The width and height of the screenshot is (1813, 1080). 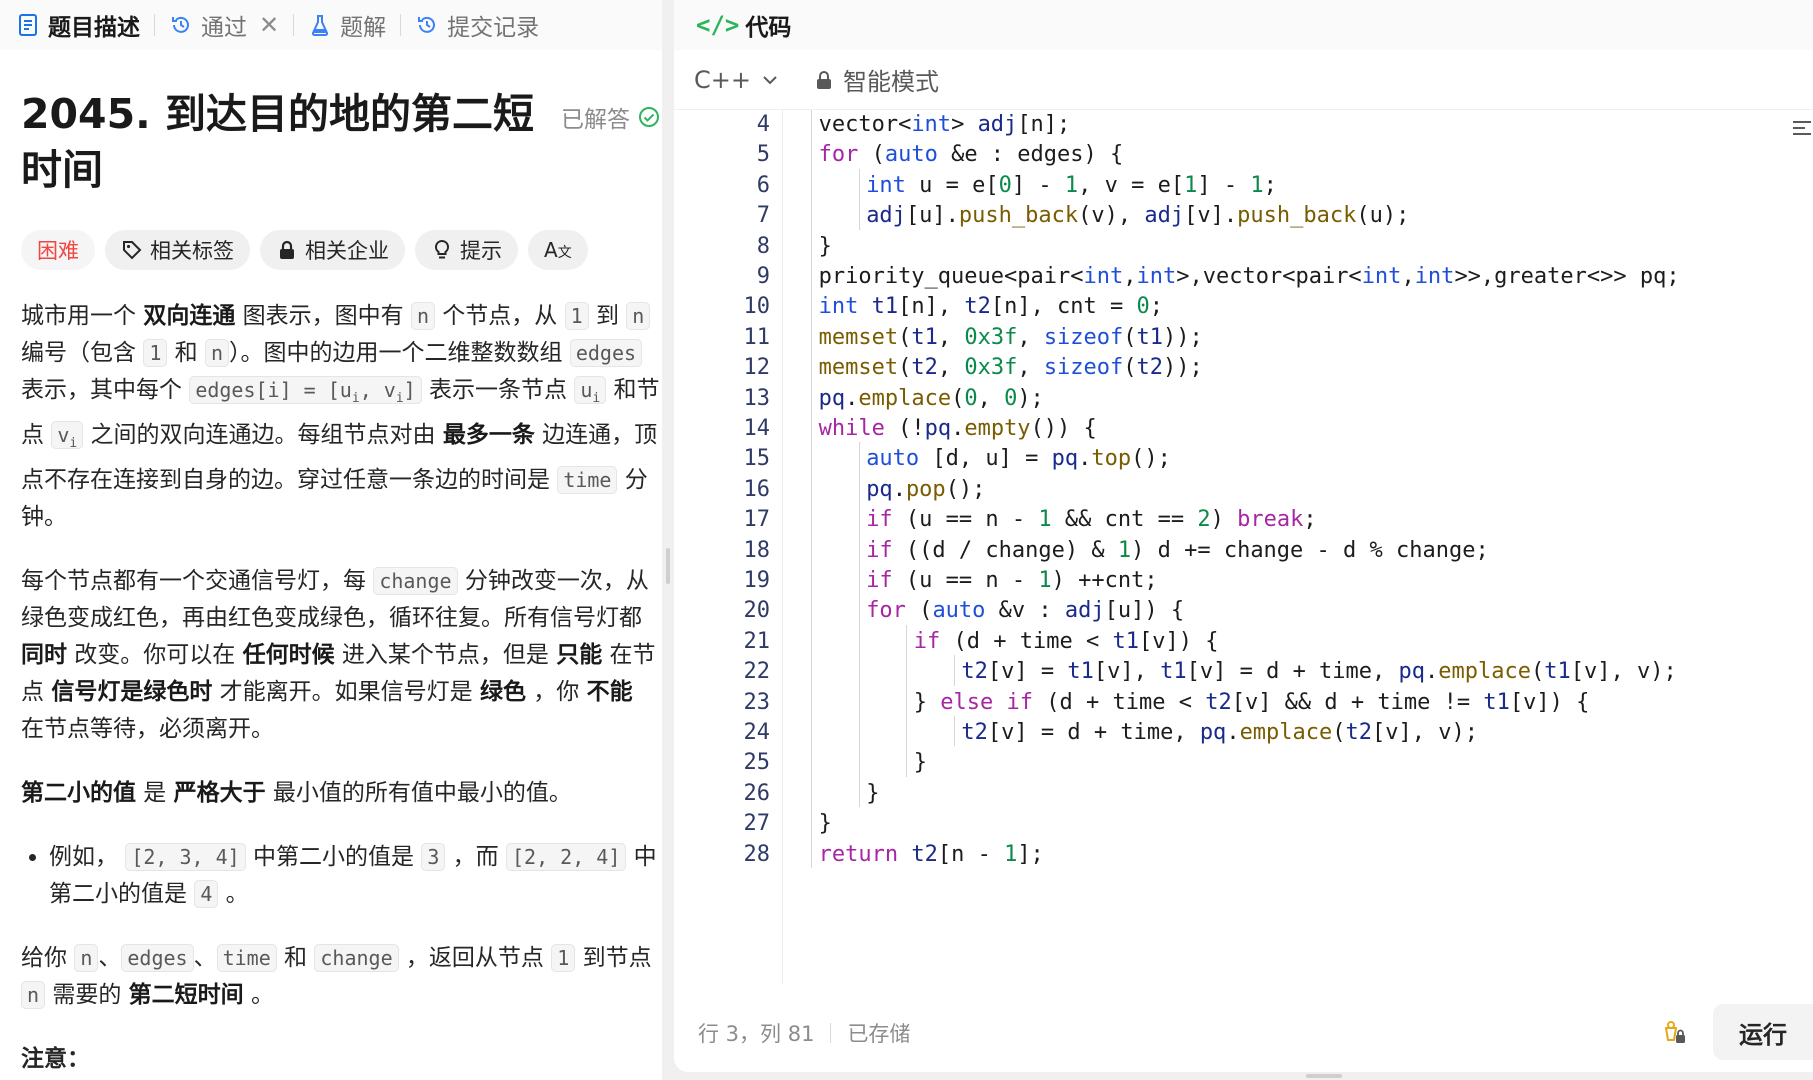 I want to click on code-token: [n],, so click(x=931, y=307).